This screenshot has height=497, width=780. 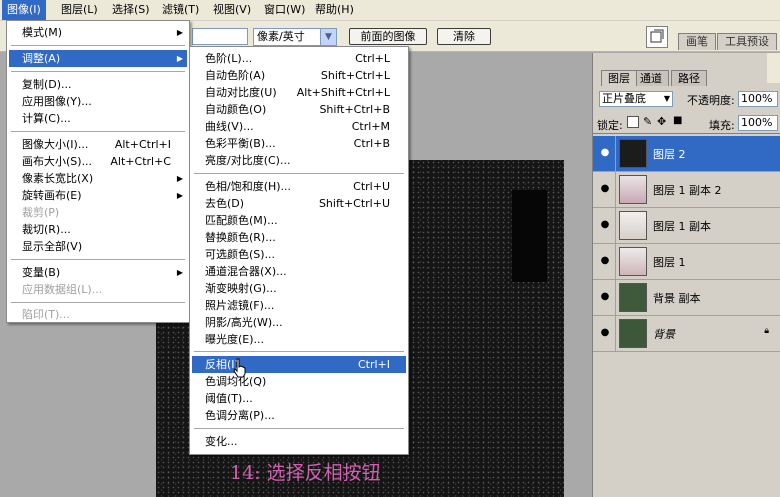 I want to click on layer-row: ● 图层 1 副本 2, so click(x=686, y=190).